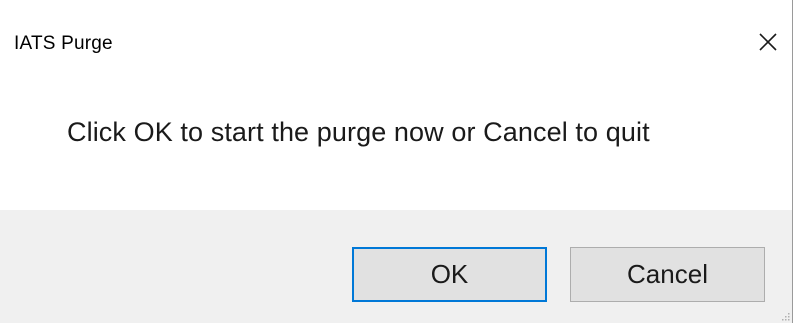 The image size is (794, 324). Describe the element at coordinates (63, 43) in the screenshot. I see `window-title: IATS Purge` at that location.